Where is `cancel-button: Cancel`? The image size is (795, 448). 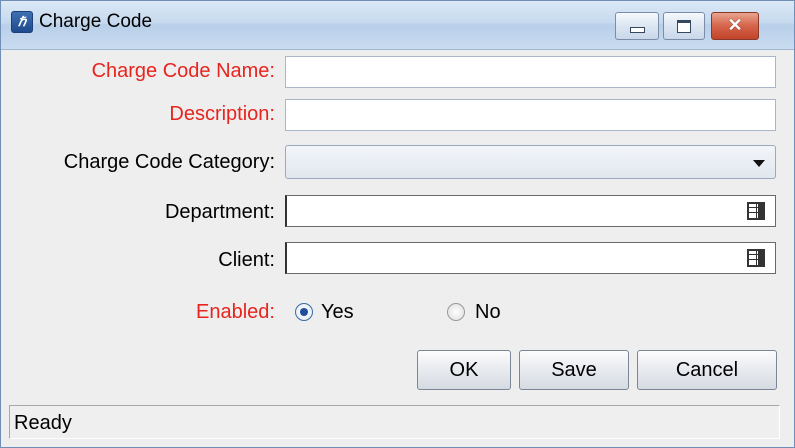 cancel-button: Cancel is located at coordinates (707, 370).